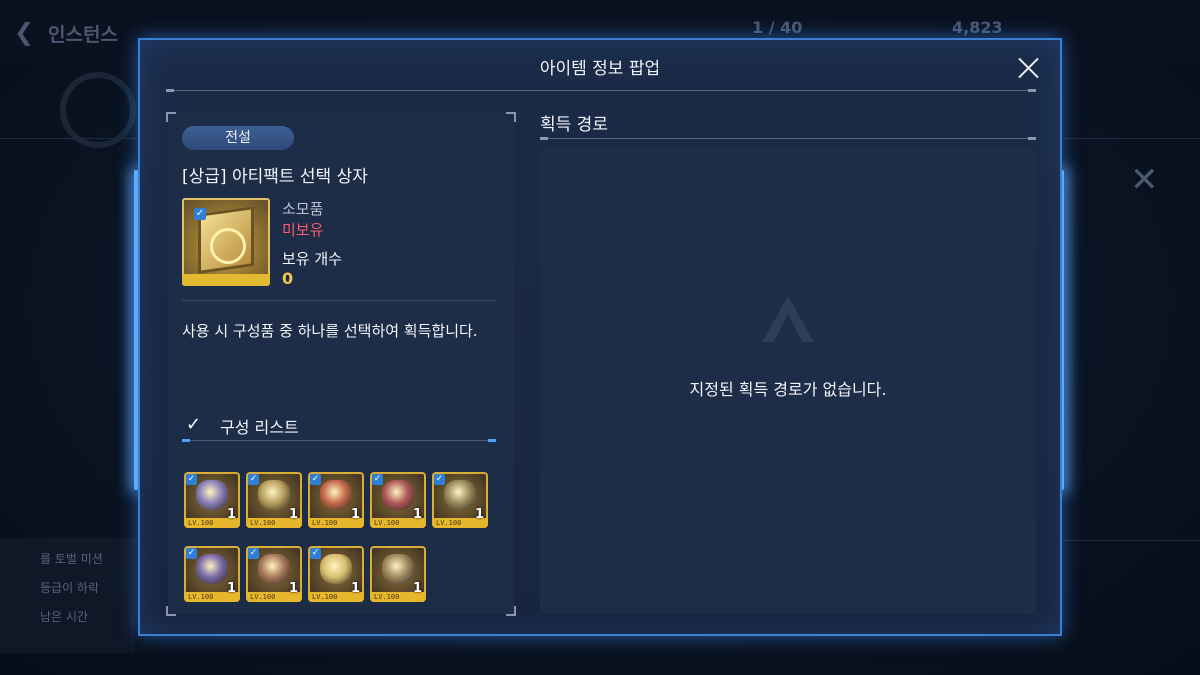 This screenshot has width=1200, height=675. What do you see at coordinates (574, 125) in the screenshot?
I see `acquisition-route-title: 획득 경로` at bounding box center [574, 125].